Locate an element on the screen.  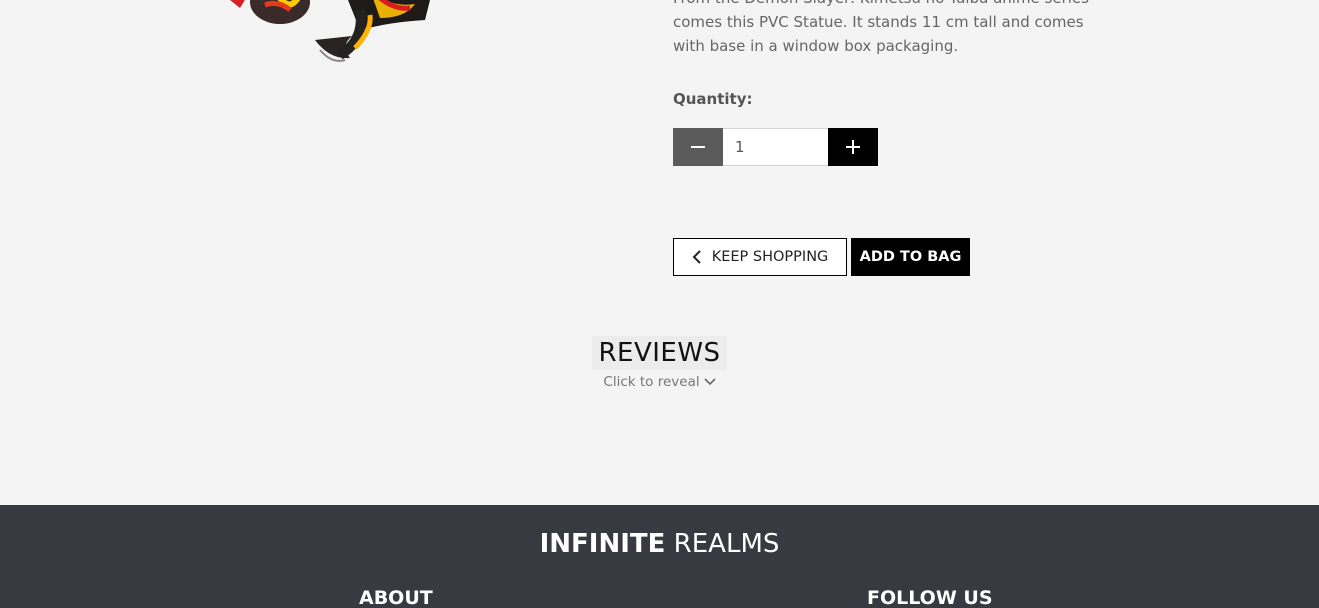
quantity-decrease-button is located at coordinates (698, 147).